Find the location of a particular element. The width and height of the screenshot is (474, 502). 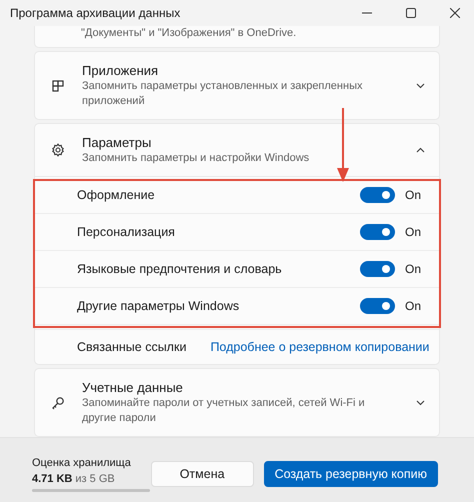

section-description: Запомнить параметры установленных и закрепленных приложений is located at coordinates (223, 94).